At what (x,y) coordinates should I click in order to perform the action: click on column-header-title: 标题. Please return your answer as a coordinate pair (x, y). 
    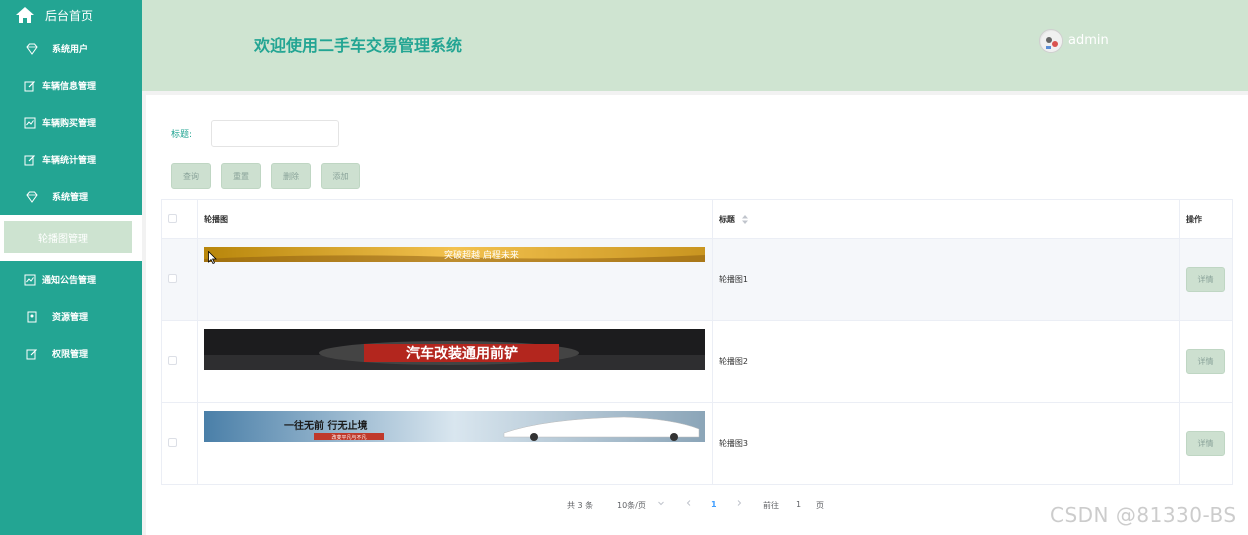
    Looking at the image, I should click on (946, 219).